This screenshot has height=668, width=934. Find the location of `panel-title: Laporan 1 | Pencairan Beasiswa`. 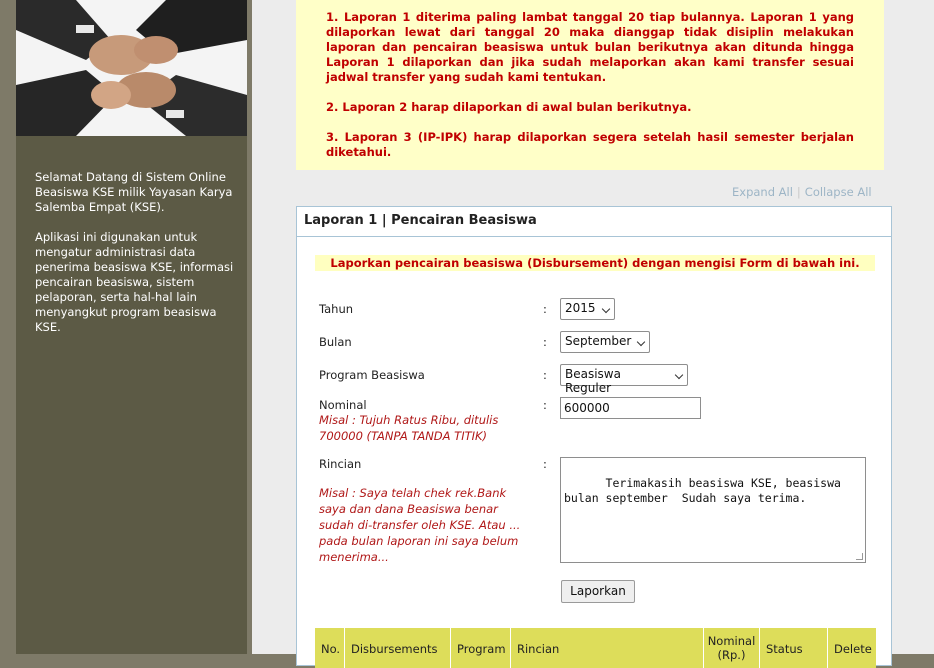

panel-title: Laporan 1 | Pencairan Beasiswa is located at coordinates (594, 222).